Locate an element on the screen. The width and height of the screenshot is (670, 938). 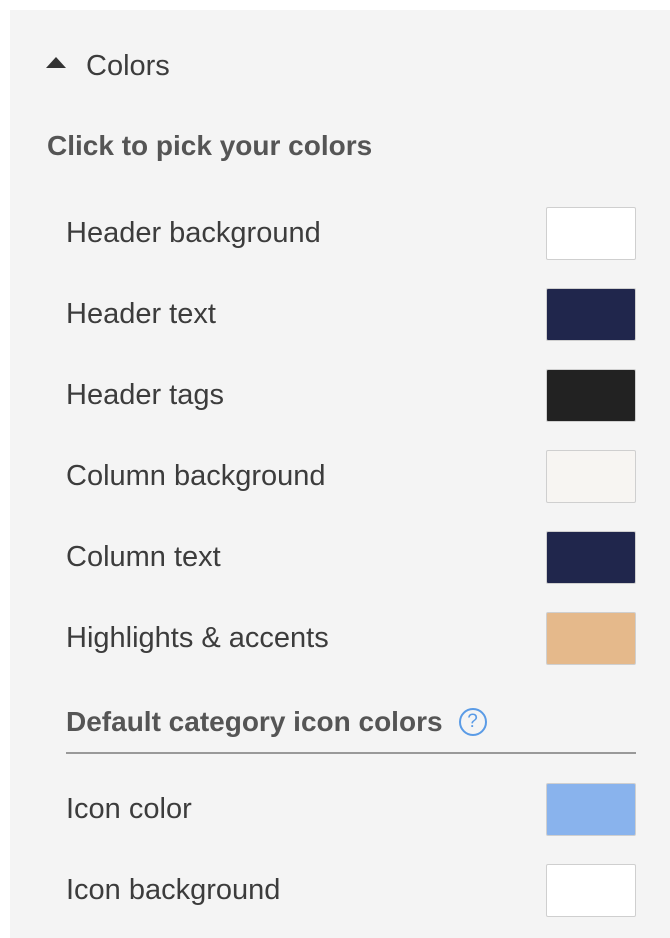
icon-colors-heading: Default category icon colors ? is located at coordinates (351, 723).